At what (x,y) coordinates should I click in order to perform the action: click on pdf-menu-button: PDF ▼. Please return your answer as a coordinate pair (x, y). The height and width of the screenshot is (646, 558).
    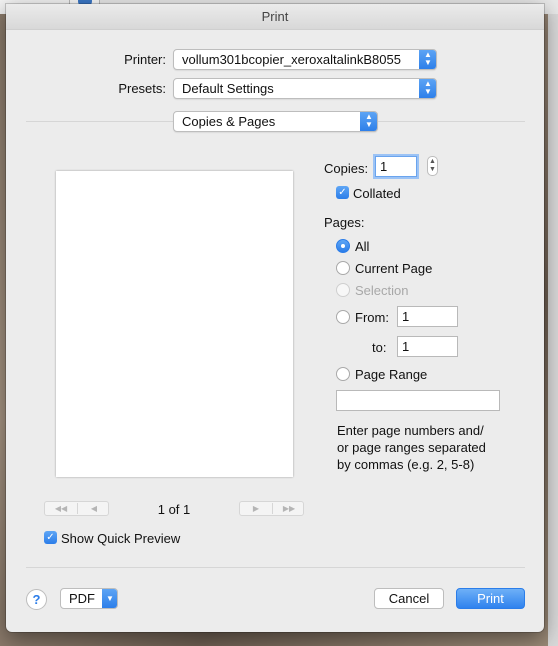
    Looking at the image, I should click on (89, 598).